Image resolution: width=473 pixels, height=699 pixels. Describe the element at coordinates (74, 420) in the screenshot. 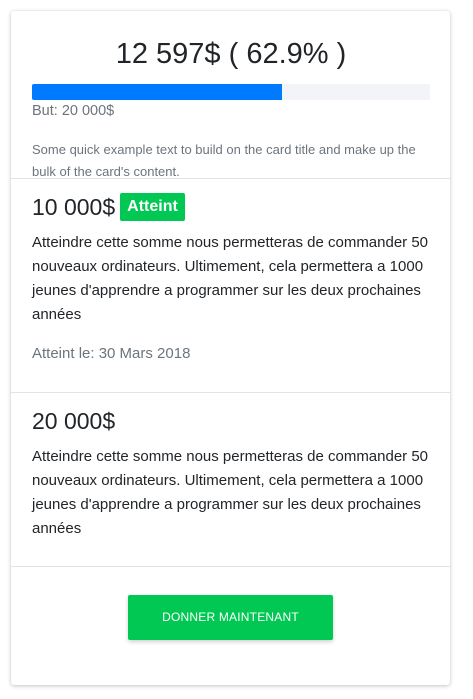

I see `milestone-amount: 20 000$` at that location.